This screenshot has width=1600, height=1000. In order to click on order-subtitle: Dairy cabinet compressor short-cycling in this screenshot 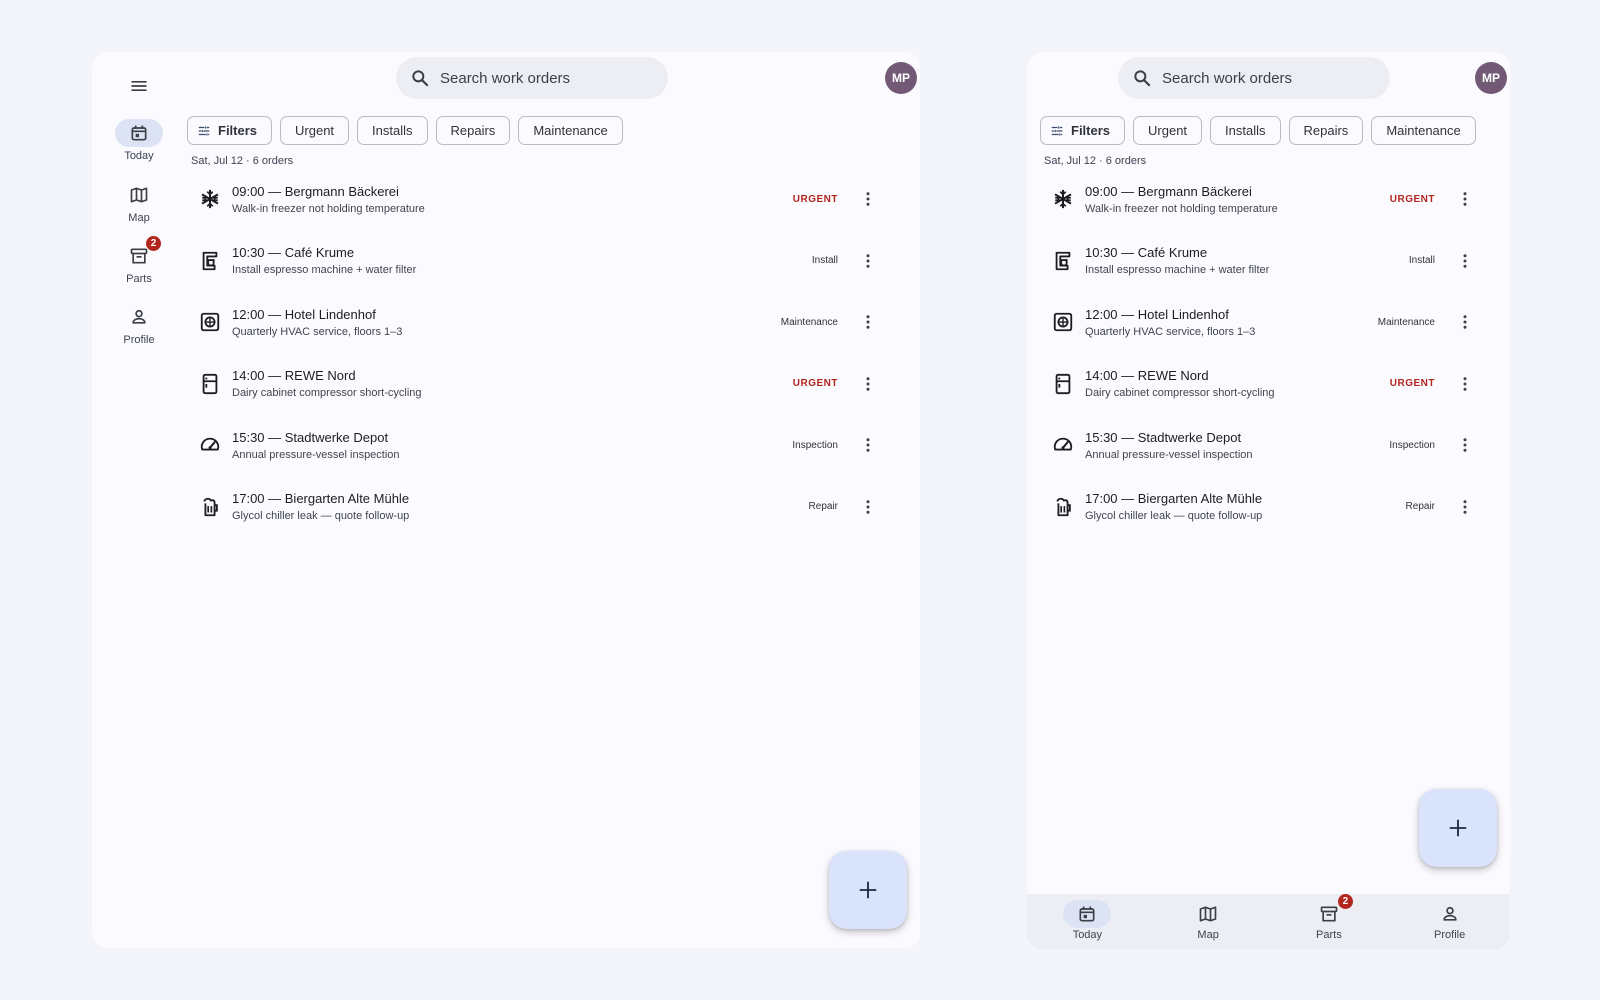, I will do `click(327, 393)`.